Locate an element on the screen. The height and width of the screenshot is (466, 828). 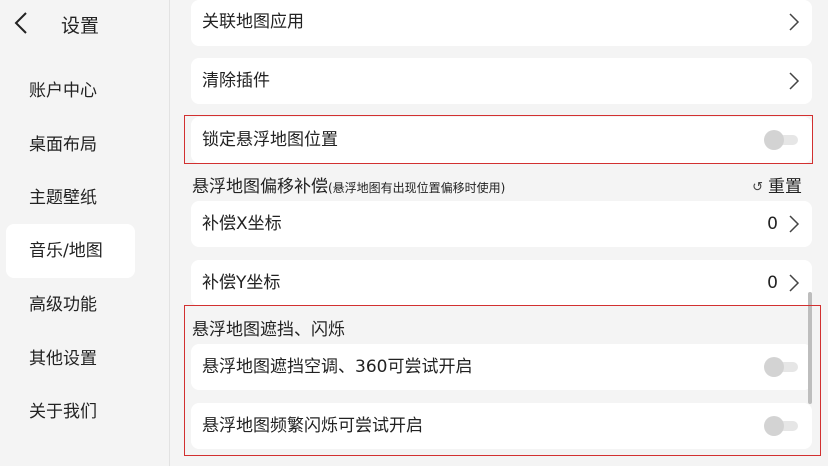
header: 设置 is located at coordinates (85, 23).